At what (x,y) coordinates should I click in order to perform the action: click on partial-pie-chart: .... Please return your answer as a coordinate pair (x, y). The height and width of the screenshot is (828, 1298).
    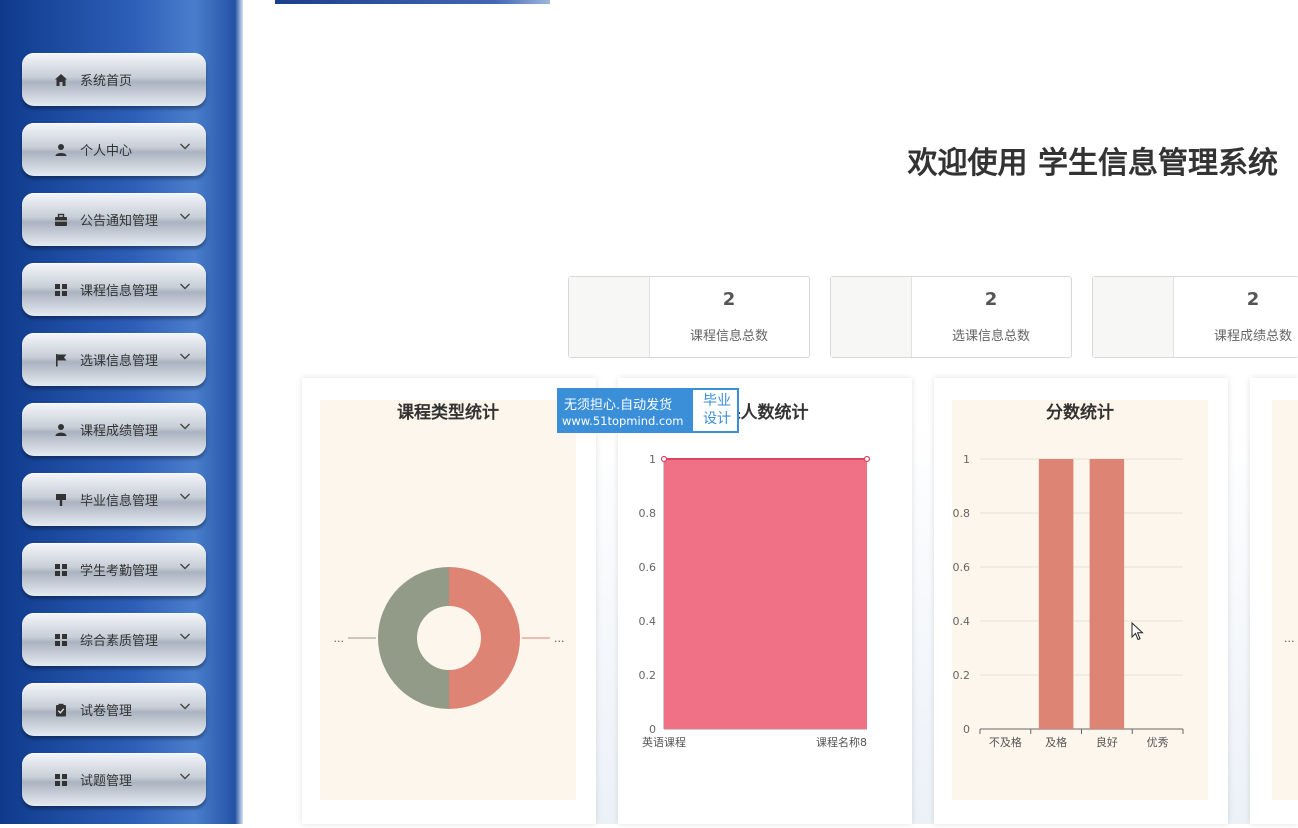
    Looking at the image, I should click on (1289, 638).